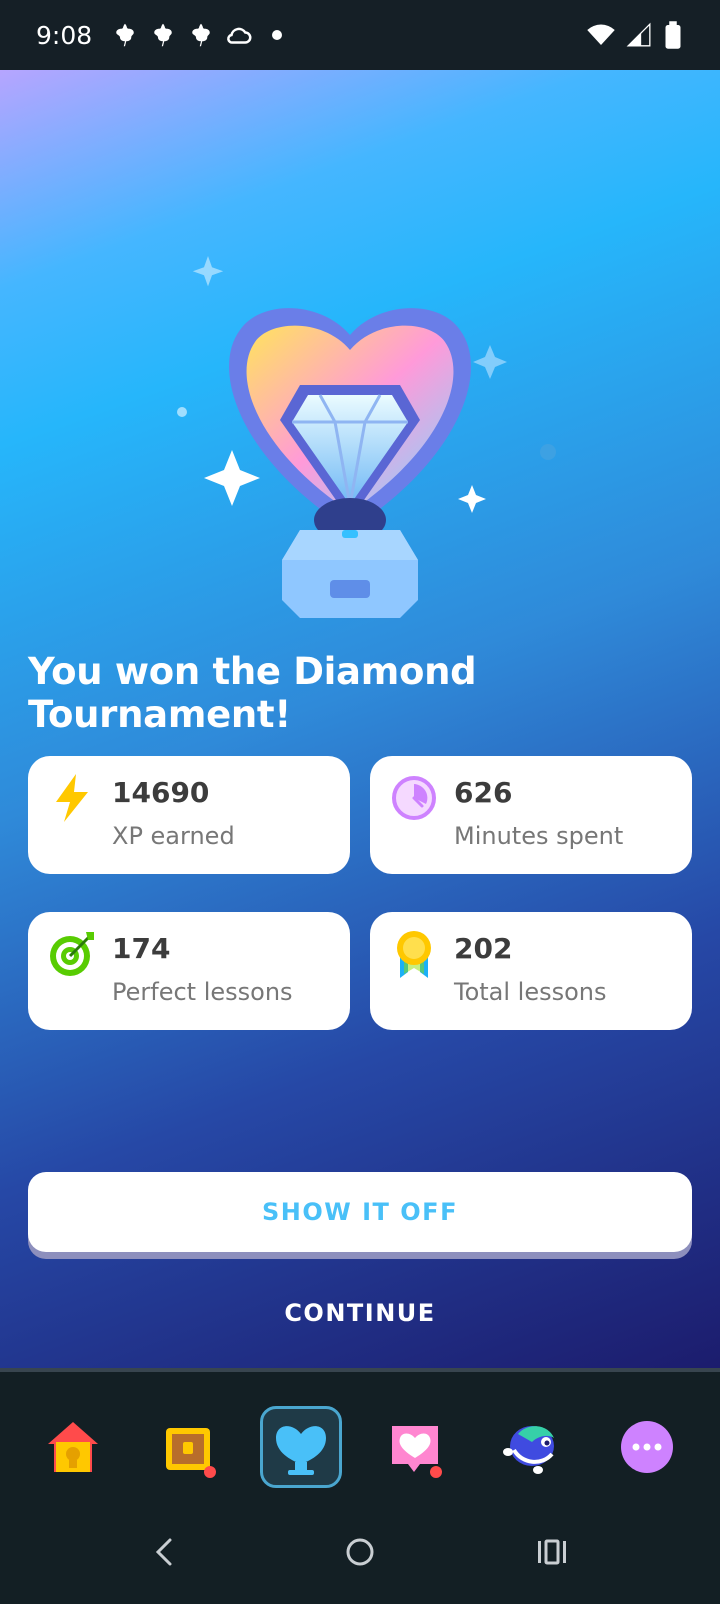  I want to click on diamond-trophy-icon, so click(366, 437).